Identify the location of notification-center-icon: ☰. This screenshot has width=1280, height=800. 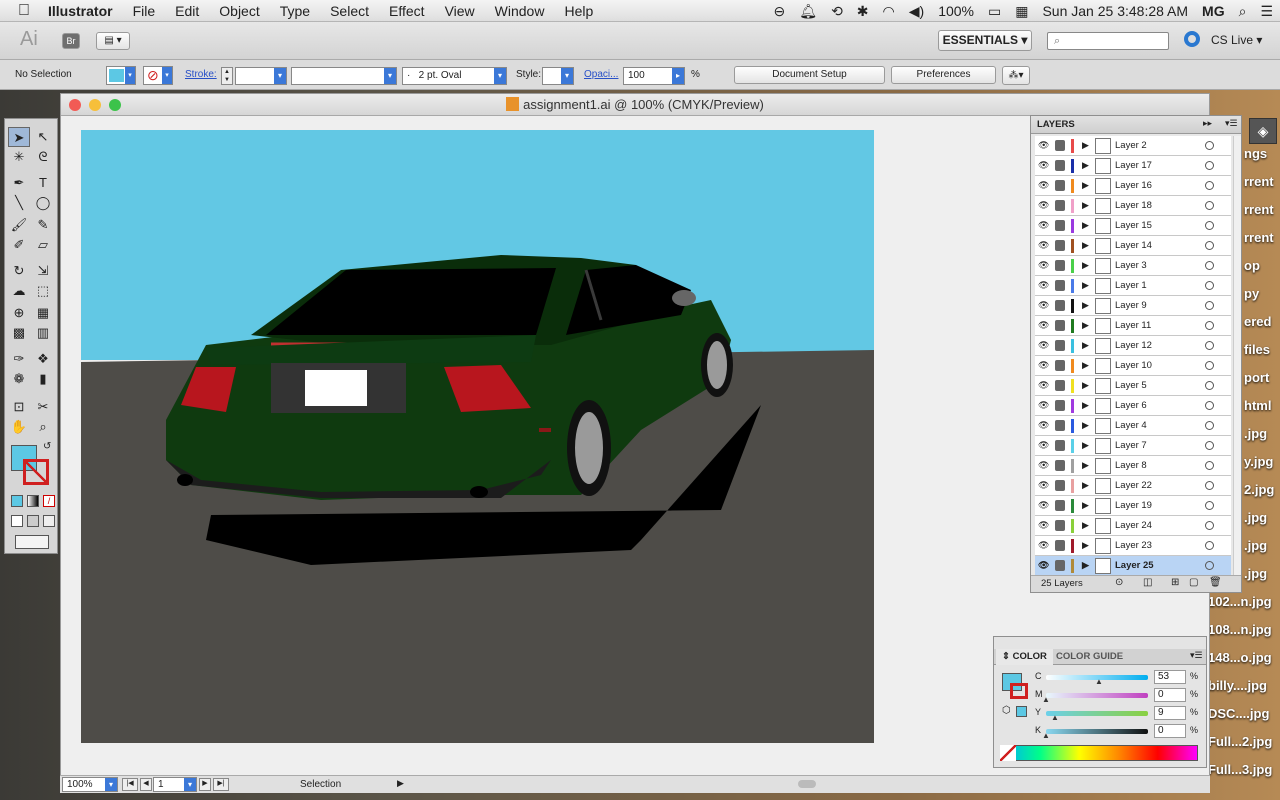
(1266, 11).